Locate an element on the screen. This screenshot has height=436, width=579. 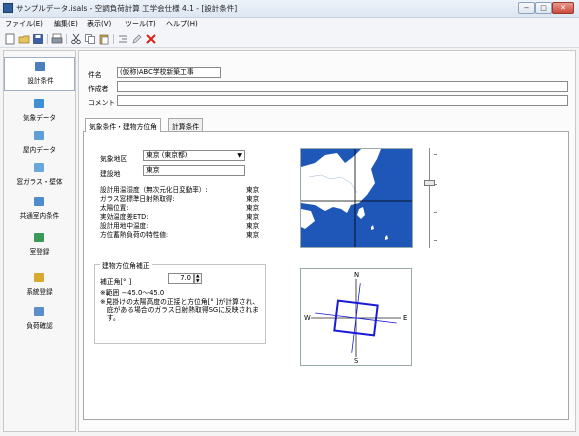
nav-item-design-conditions: 設計条件 is located at coordinates (39, 74).